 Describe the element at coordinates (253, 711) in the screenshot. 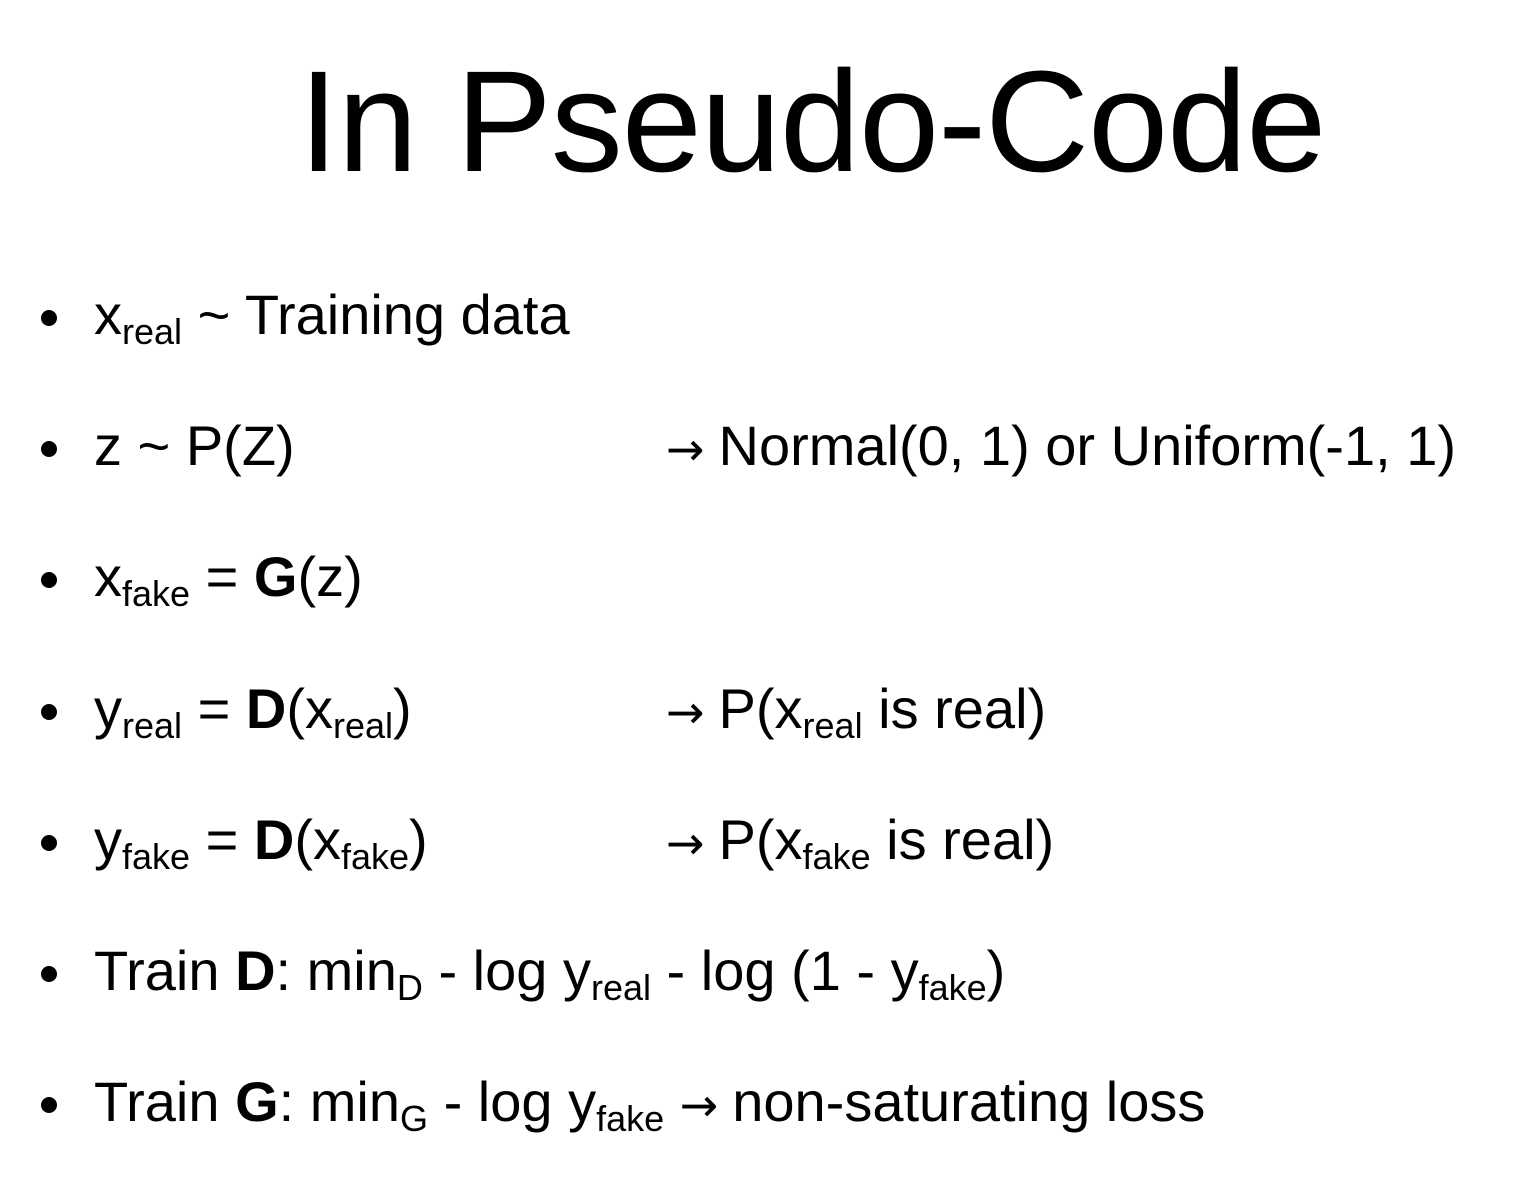

I see `bullet-text: yreal = D(xreal)` at that location.